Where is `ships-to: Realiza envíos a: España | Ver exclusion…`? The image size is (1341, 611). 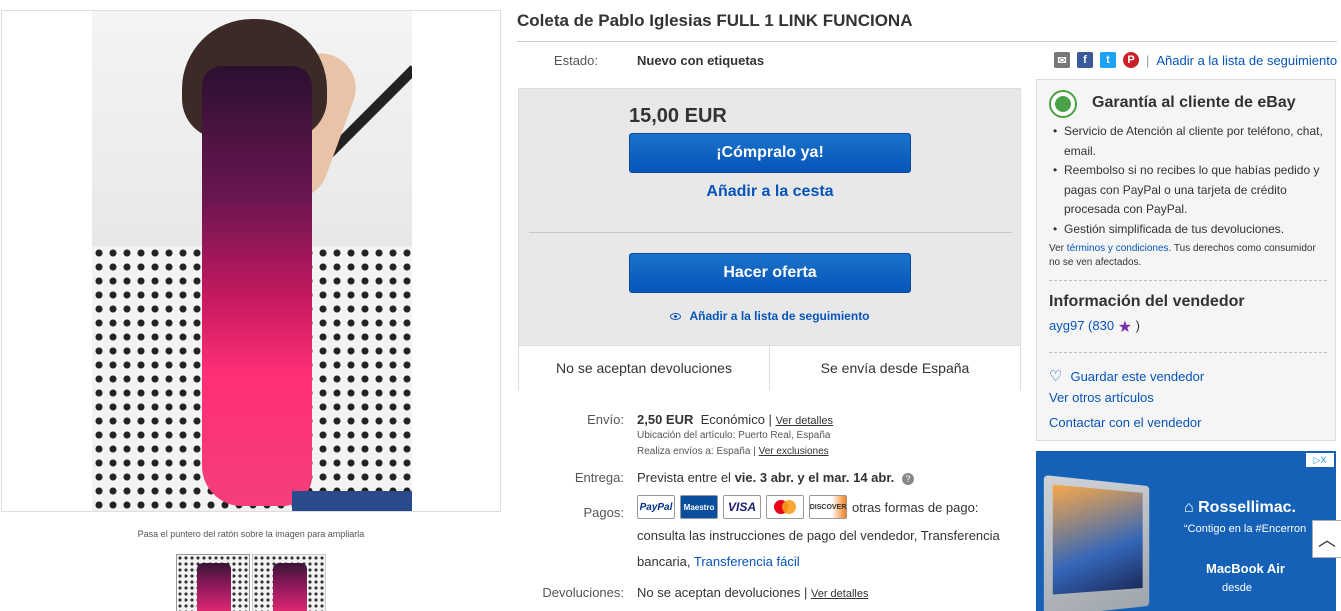
ships-to: Realiza envíos a: España | Ver exclusion… is located at coordinates (733, 451).